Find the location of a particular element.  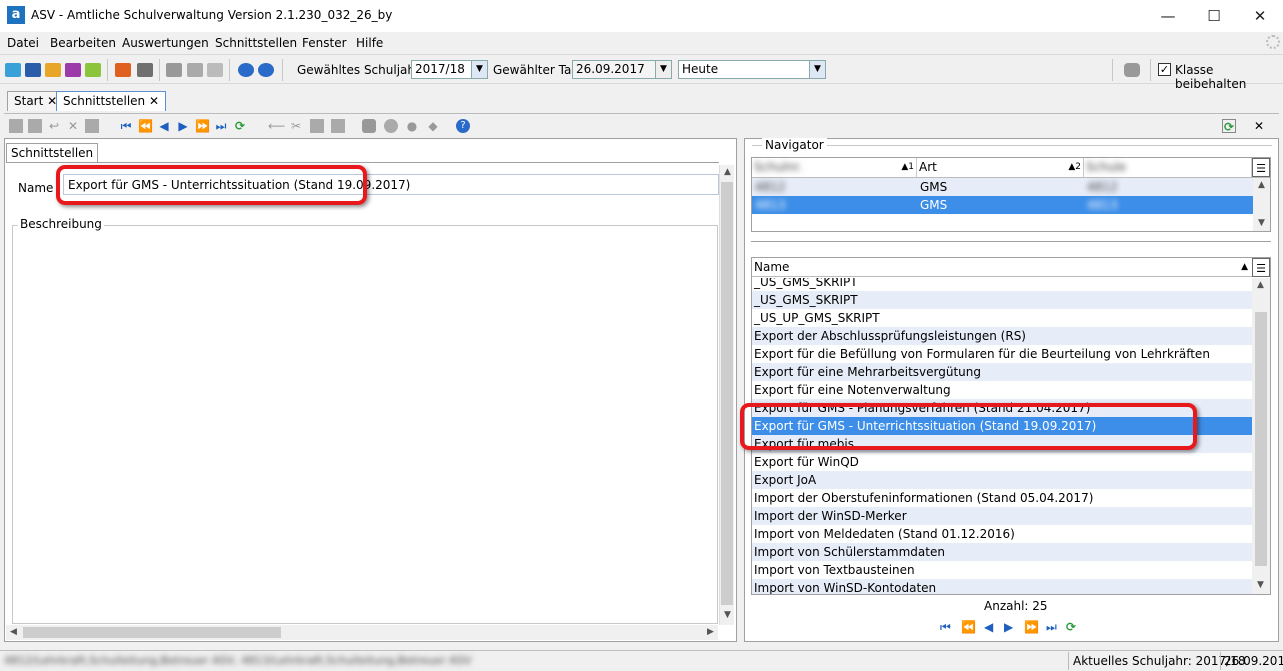

delete-icon: ✕ is located at coordinates (73, 126).